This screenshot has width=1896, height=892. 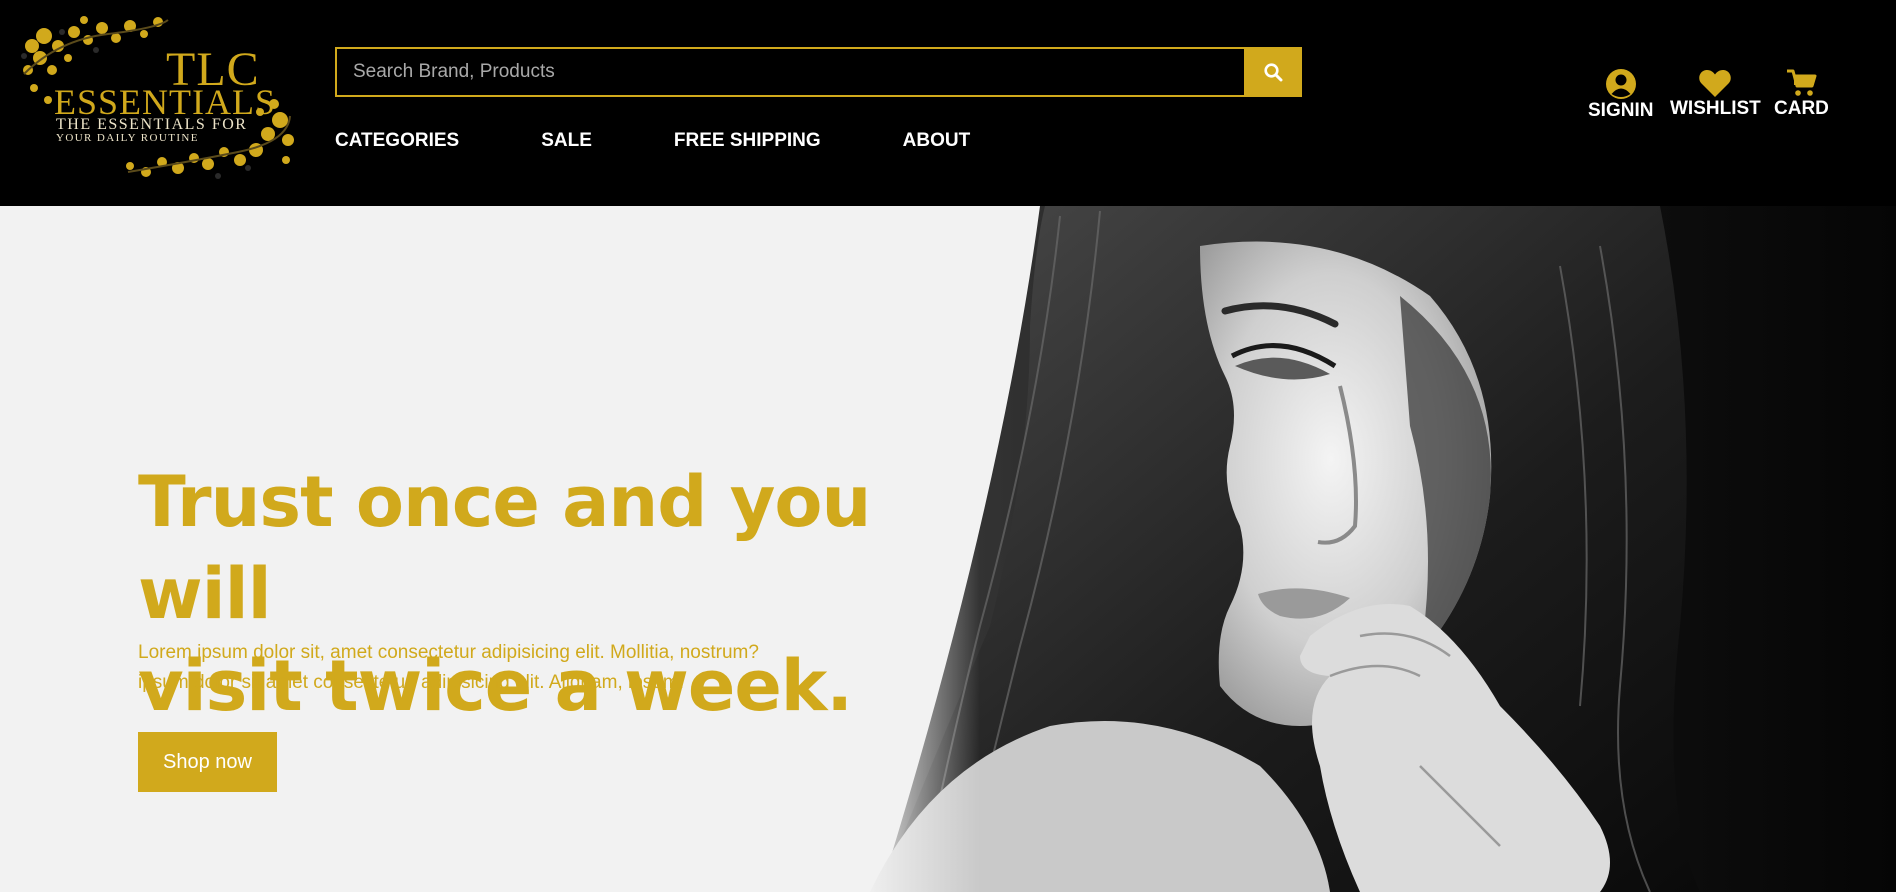 I want to click on shop-now-button: Shop now, so click(x=207, y=762).